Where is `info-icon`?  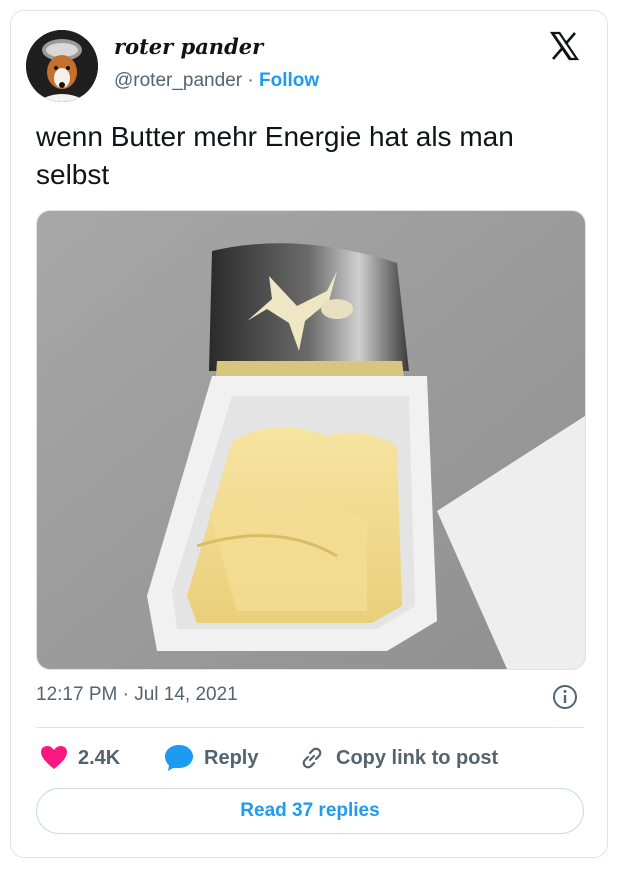
info-icon is located at coordinates (565, 697).